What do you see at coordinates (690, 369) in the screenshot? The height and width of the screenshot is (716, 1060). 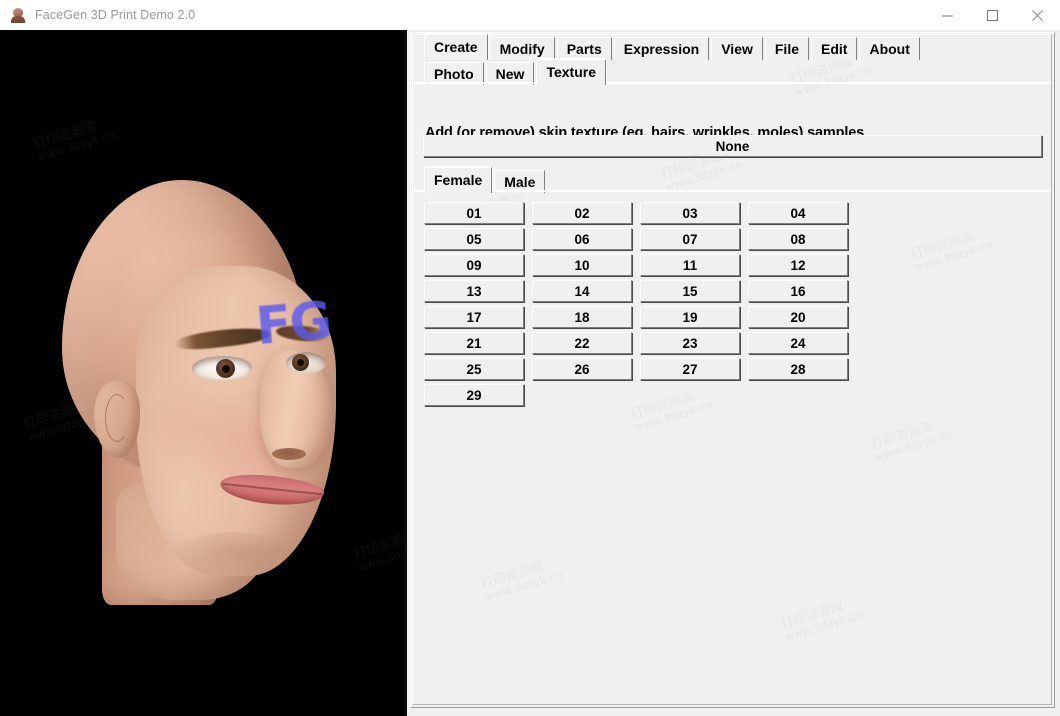 I see `texture-sample-button-27: 27` at bounding box center [690, 369].